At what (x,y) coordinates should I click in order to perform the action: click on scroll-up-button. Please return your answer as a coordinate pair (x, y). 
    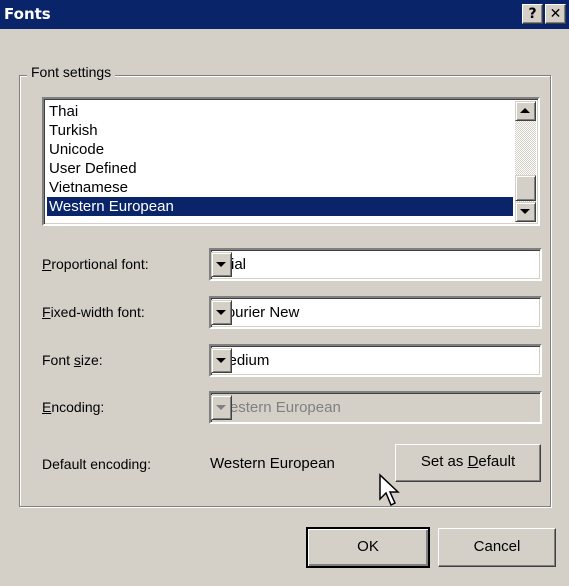
    Looking at the image, I should click on (525, 111).